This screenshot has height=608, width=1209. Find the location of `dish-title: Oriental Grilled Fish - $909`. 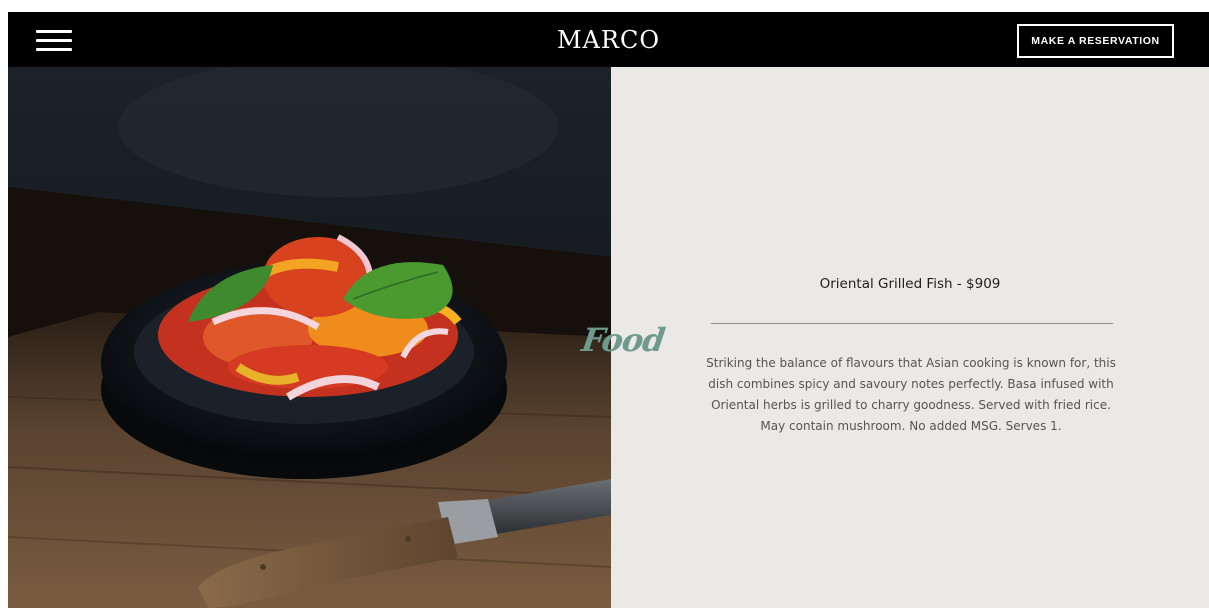

dish-title: Oriental Grilled Fish - $909 is located at coordinates (910, 284).